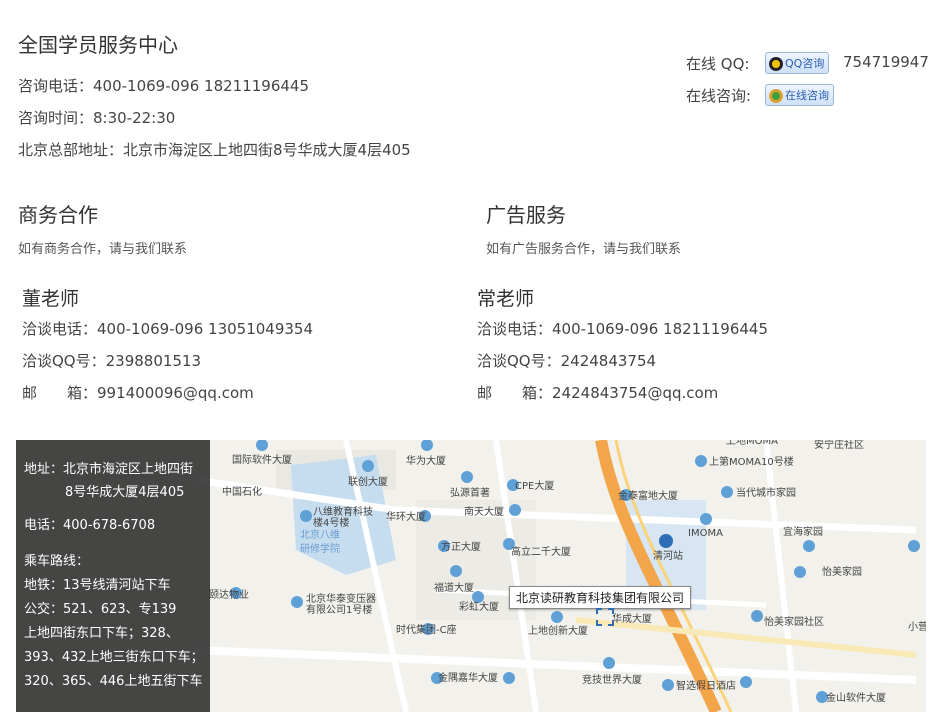 This screenshot has height=718, width=941. What do you see at coordinates (98, 45) in the screenshot?
I see `service-center-title: 全国学员服务中心` at bounding box center [98, 45].